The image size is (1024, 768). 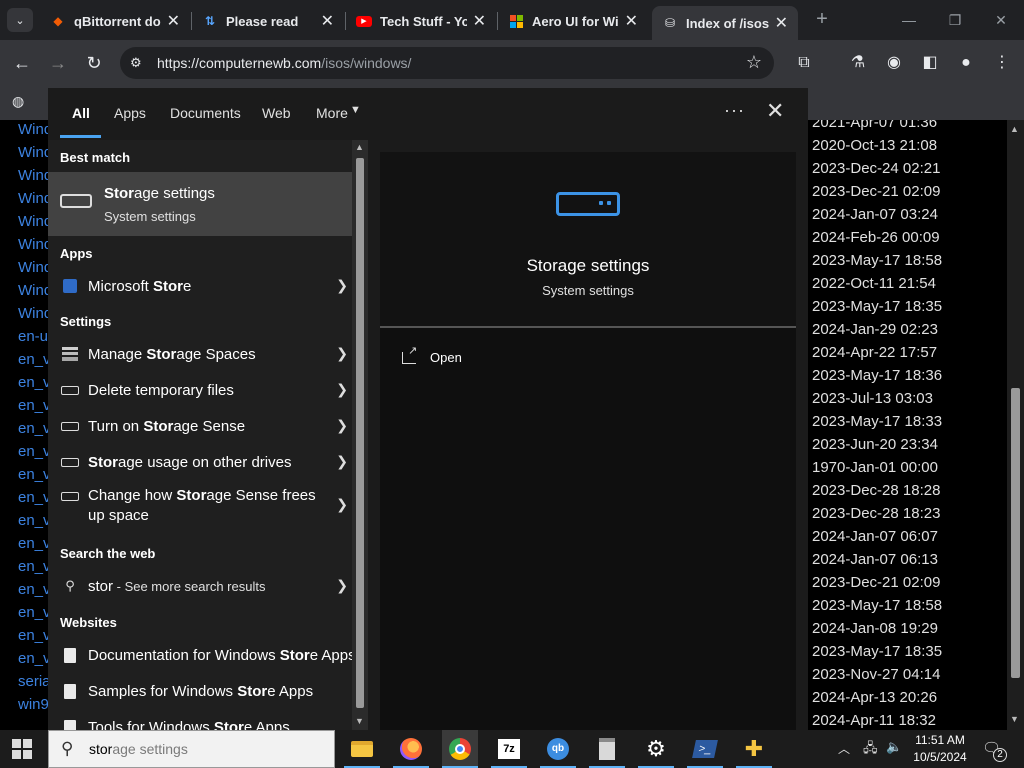 What do you see at coordinates (725, 23) in the screenshot?
I see `tab-index-of-isos: ⛁ Index of /isos/v ✕` at bounding box center [725, 23].